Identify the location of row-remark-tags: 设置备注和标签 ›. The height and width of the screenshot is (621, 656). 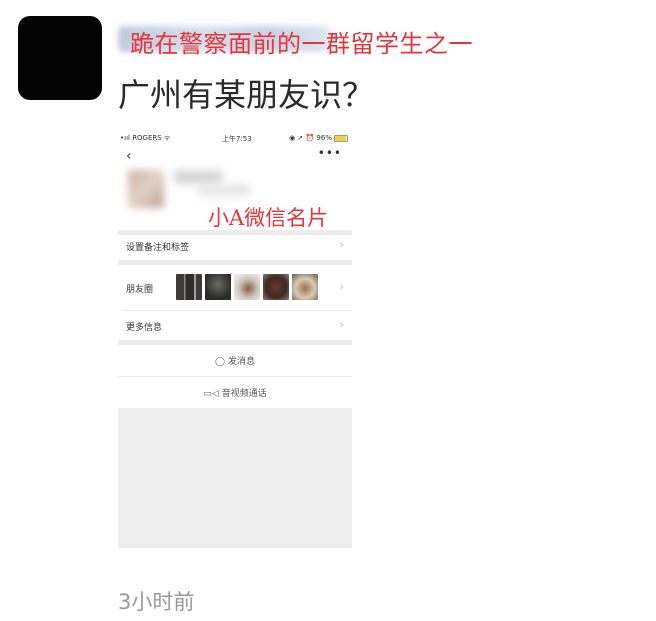
(235, 246).